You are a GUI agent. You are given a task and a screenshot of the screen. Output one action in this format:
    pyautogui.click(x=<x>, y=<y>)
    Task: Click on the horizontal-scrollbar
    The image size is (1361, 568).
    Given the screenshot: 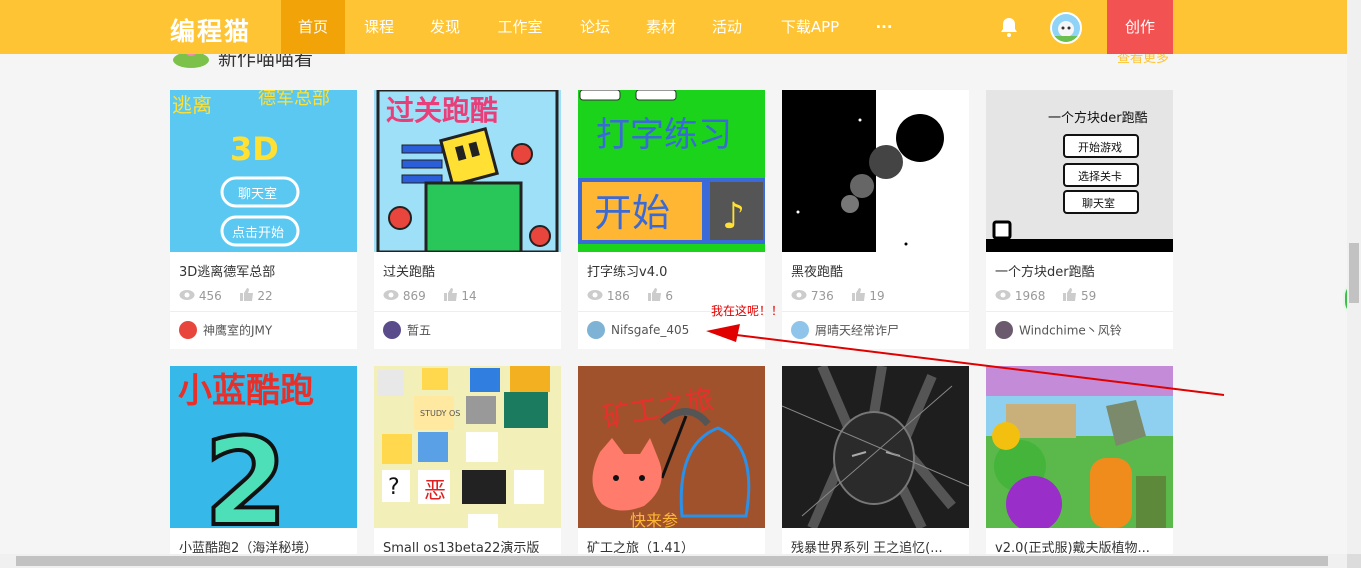 What is the action you would take?
    pyautogui.click(x=673, y=561)
    